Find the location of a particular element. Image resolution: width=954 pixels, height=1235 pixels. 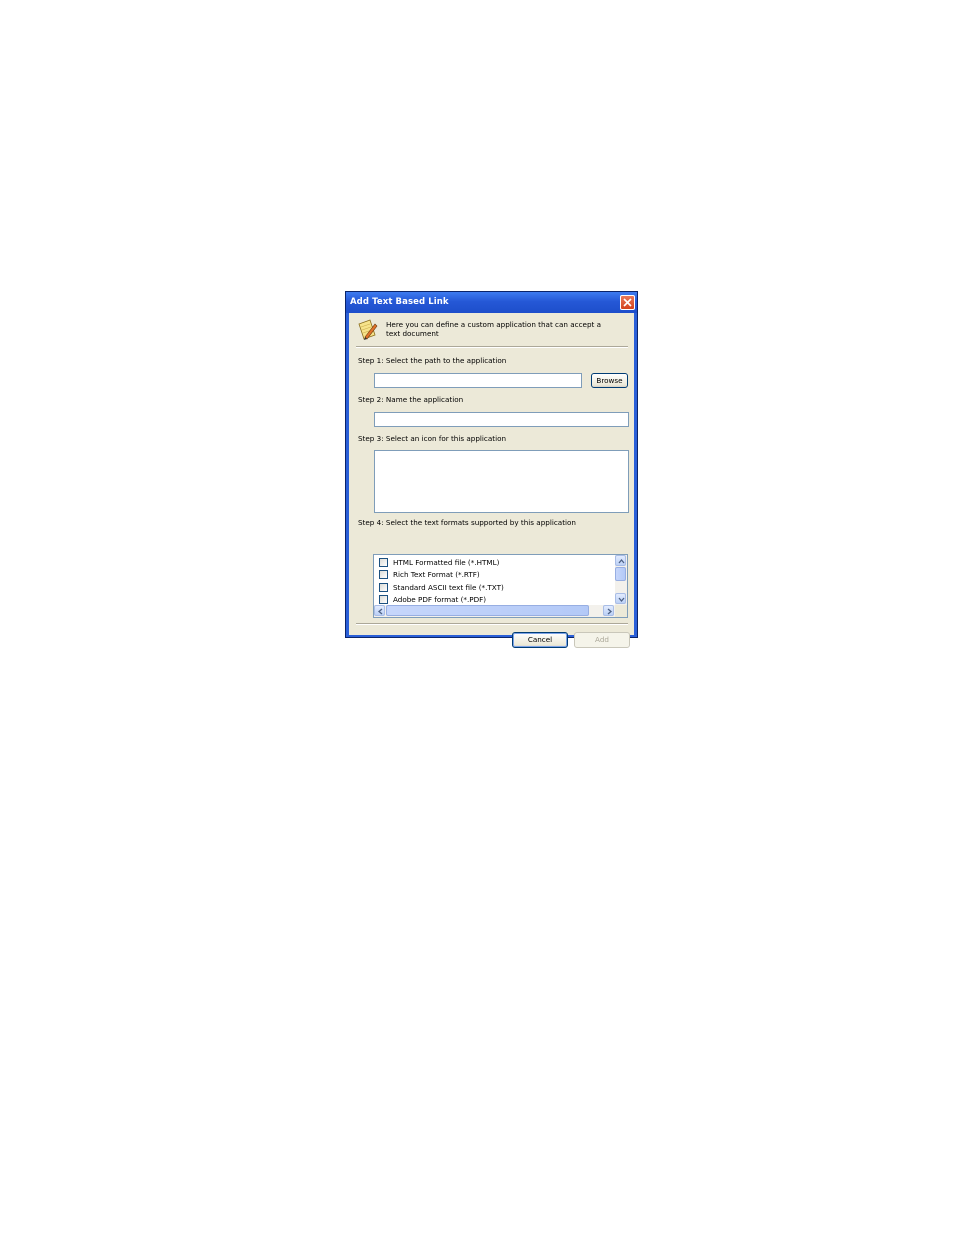

format-label: Rich Text Format (*.RTF) is located at coordinates (436, 574).